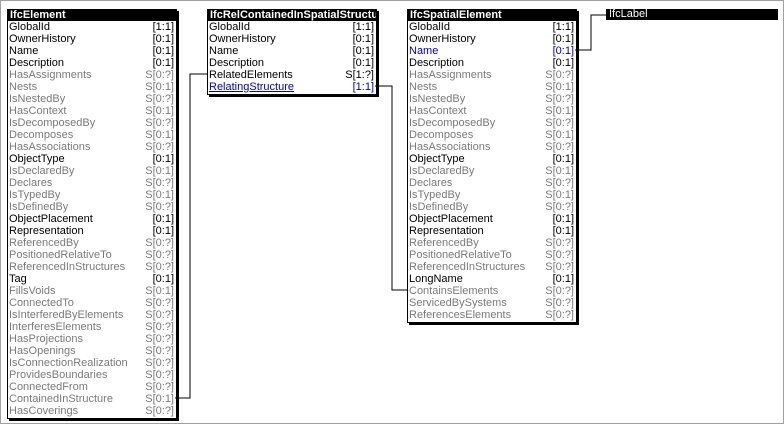  Describe the element at coordinates (191, 236) in the screenshot. I see `link-contained-in-structure` at that location.